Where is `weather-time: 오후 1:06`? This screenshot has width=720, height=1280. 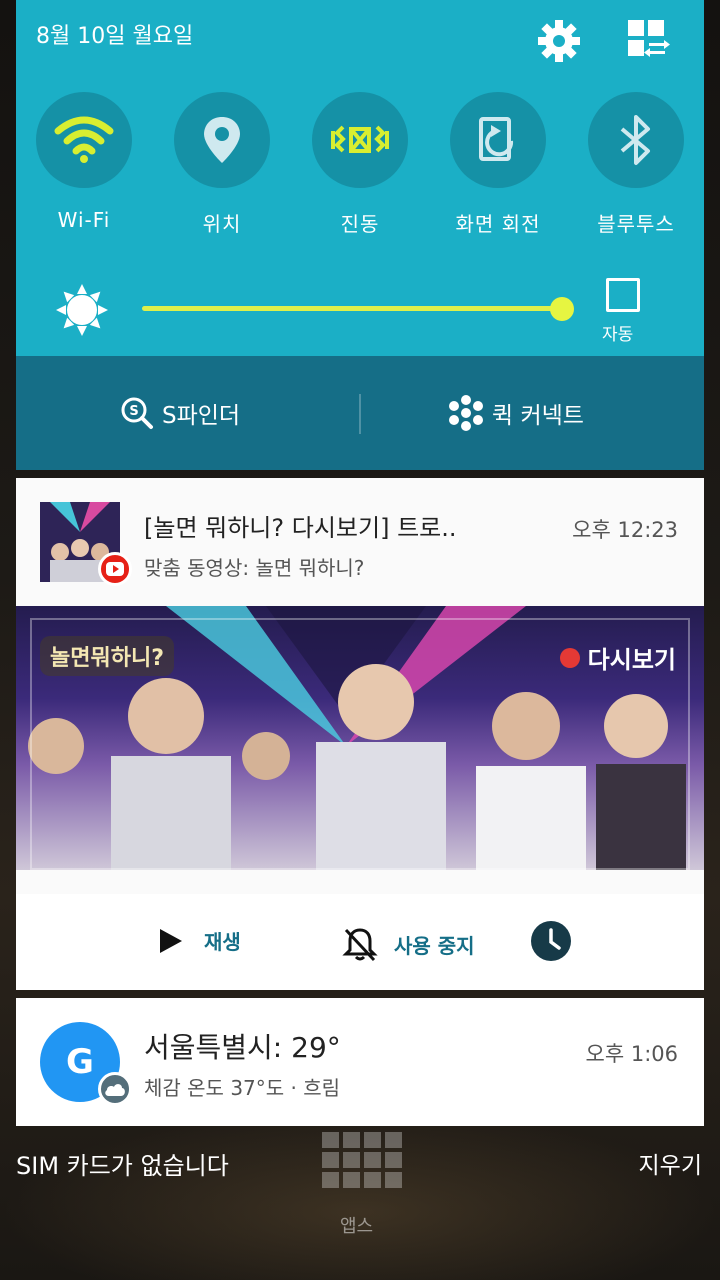
weather-time: 오후 1:06 is located at coordinates (631, 1054).